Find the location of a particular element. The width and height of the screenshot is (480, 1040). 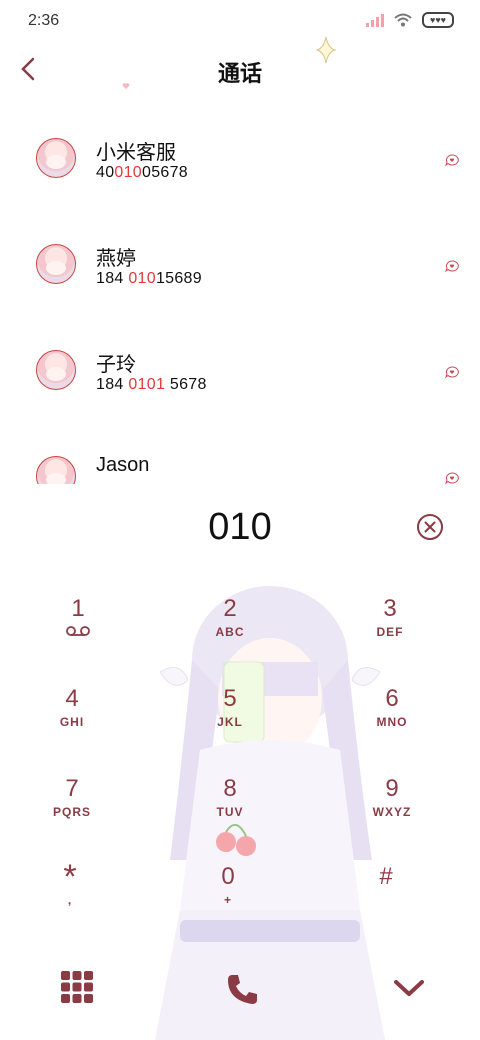

contact-number: 184 01015689 is located at coordinates (149, 278).